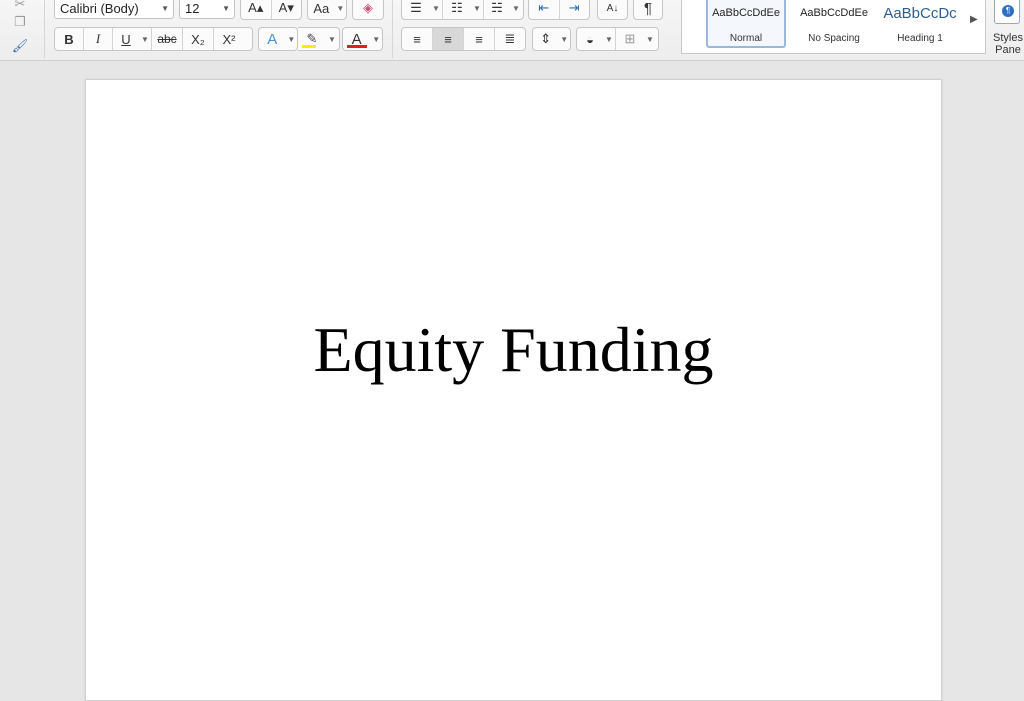 This screenshot has width=1024, height=701. I want to click on bold-button: B, so click(69, 39).